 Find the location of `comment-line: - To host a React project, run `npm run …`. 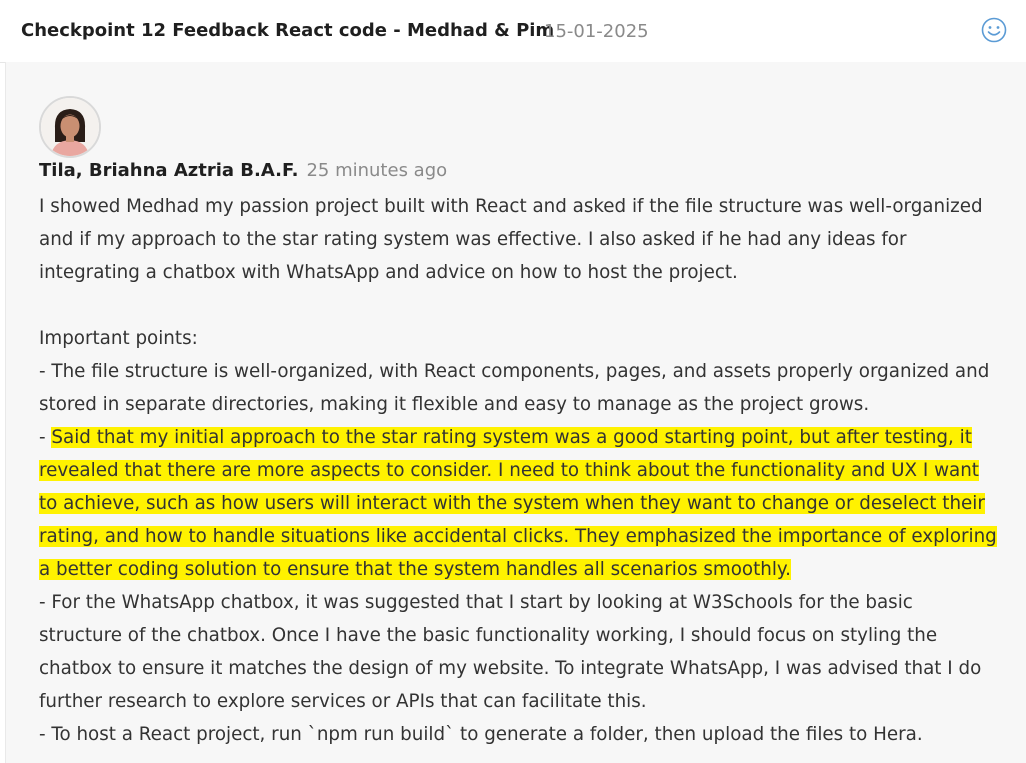

comment-line: - To host a React project, run `npm run … is located at coordinates (481, 734).